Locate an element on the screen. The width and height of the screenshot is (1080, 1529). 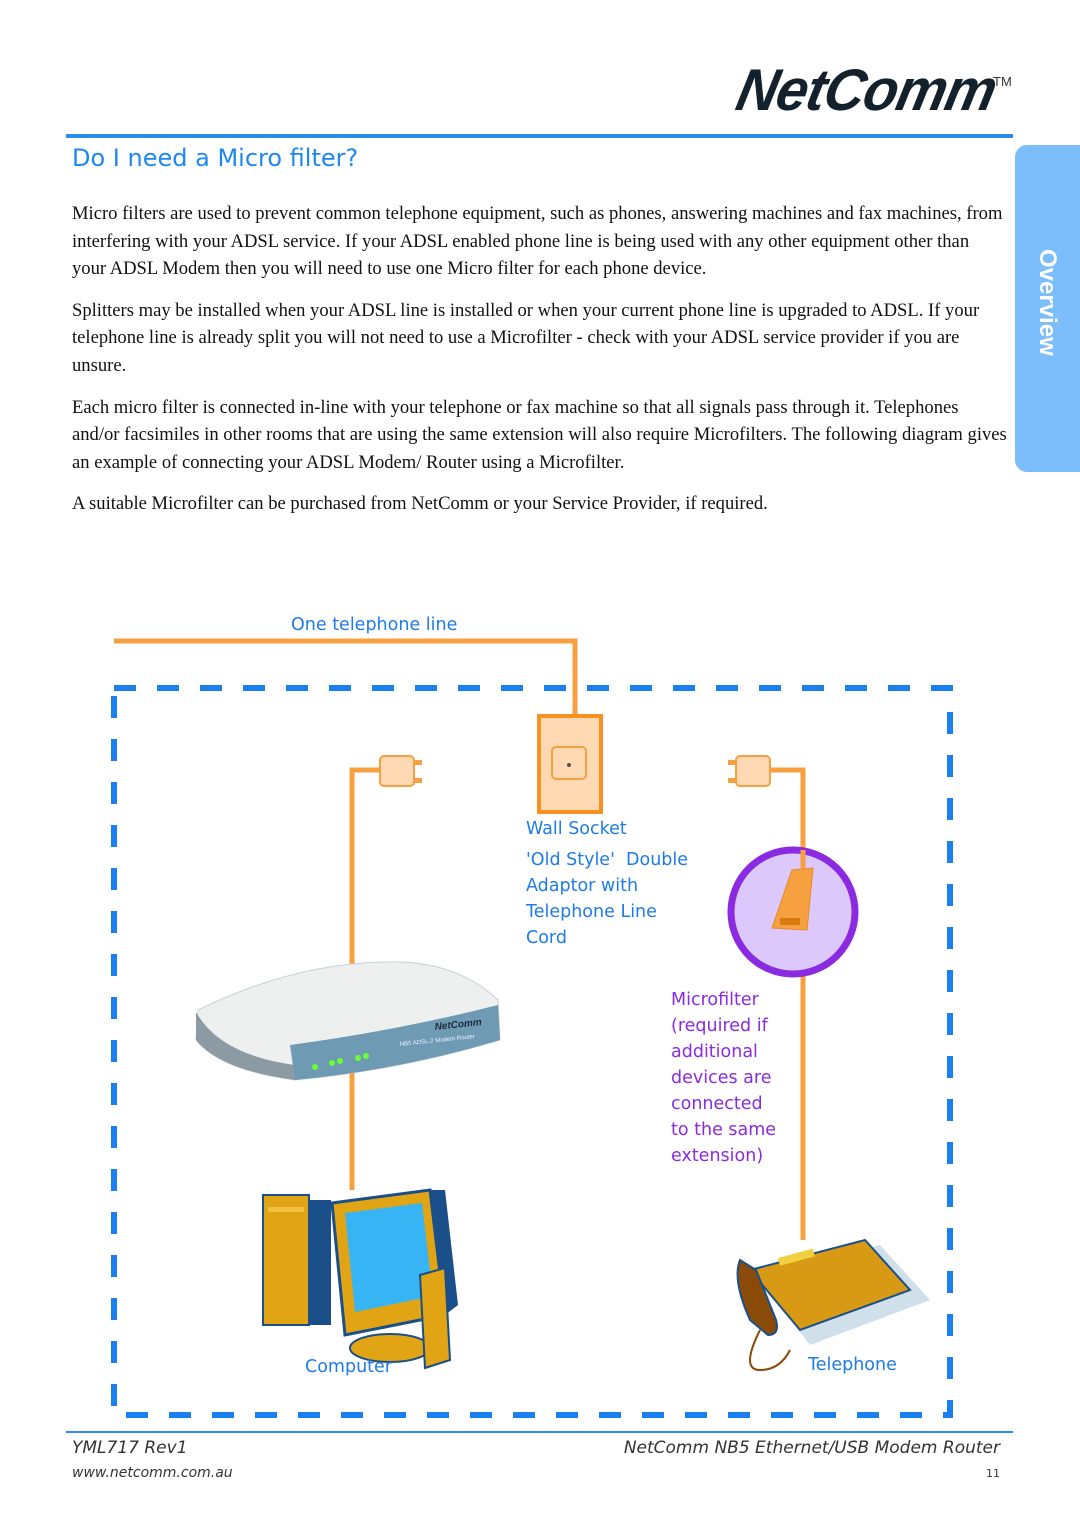
page-title: Do I need a Micro filter? is located at coordinates (215, 158).